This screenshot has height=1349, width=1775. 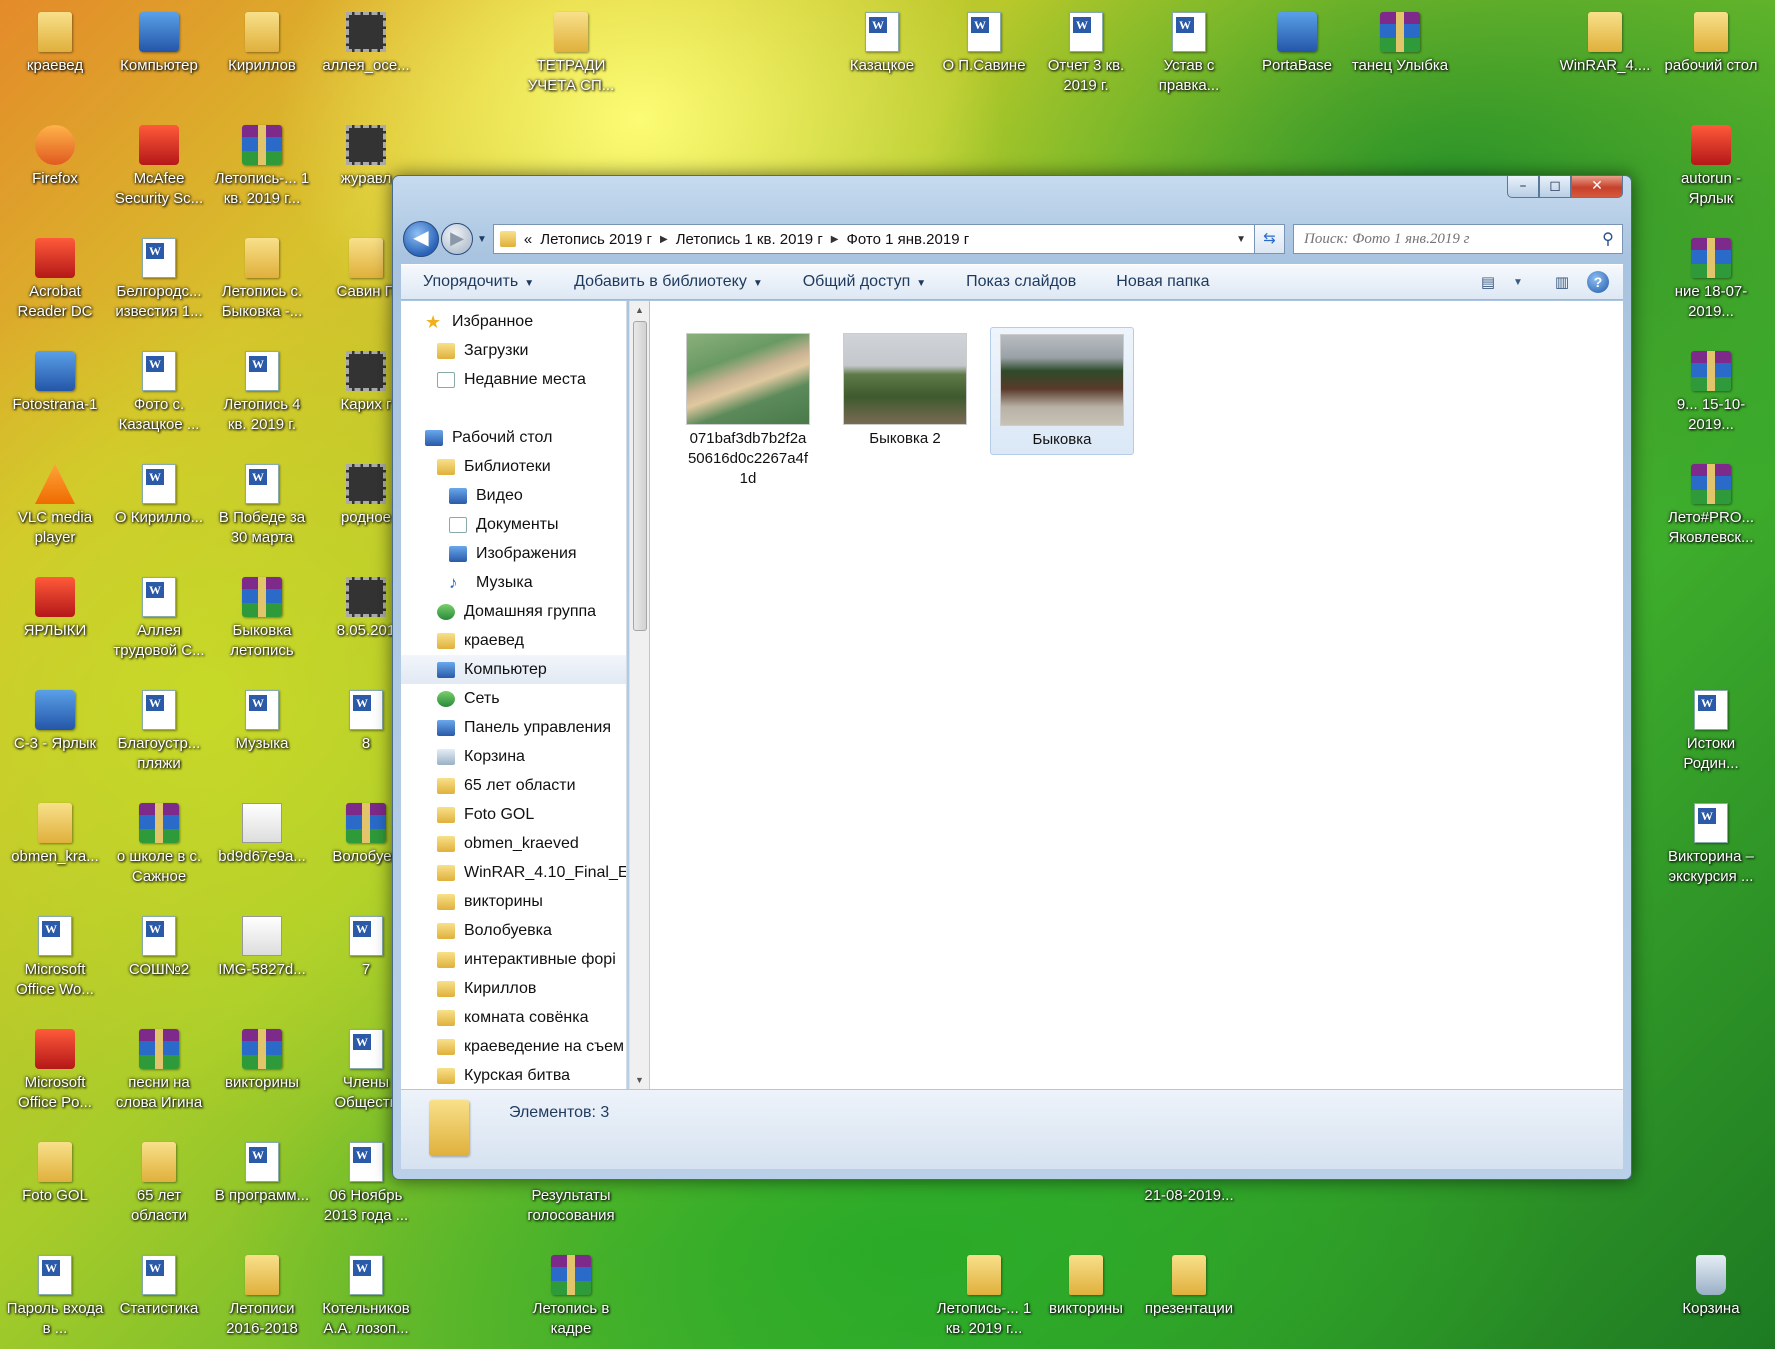 What do you see at coordinates (984, 44) in the screenshot?
I see `desktop-icon: О П.Савине` at bounding box center [984, 44].